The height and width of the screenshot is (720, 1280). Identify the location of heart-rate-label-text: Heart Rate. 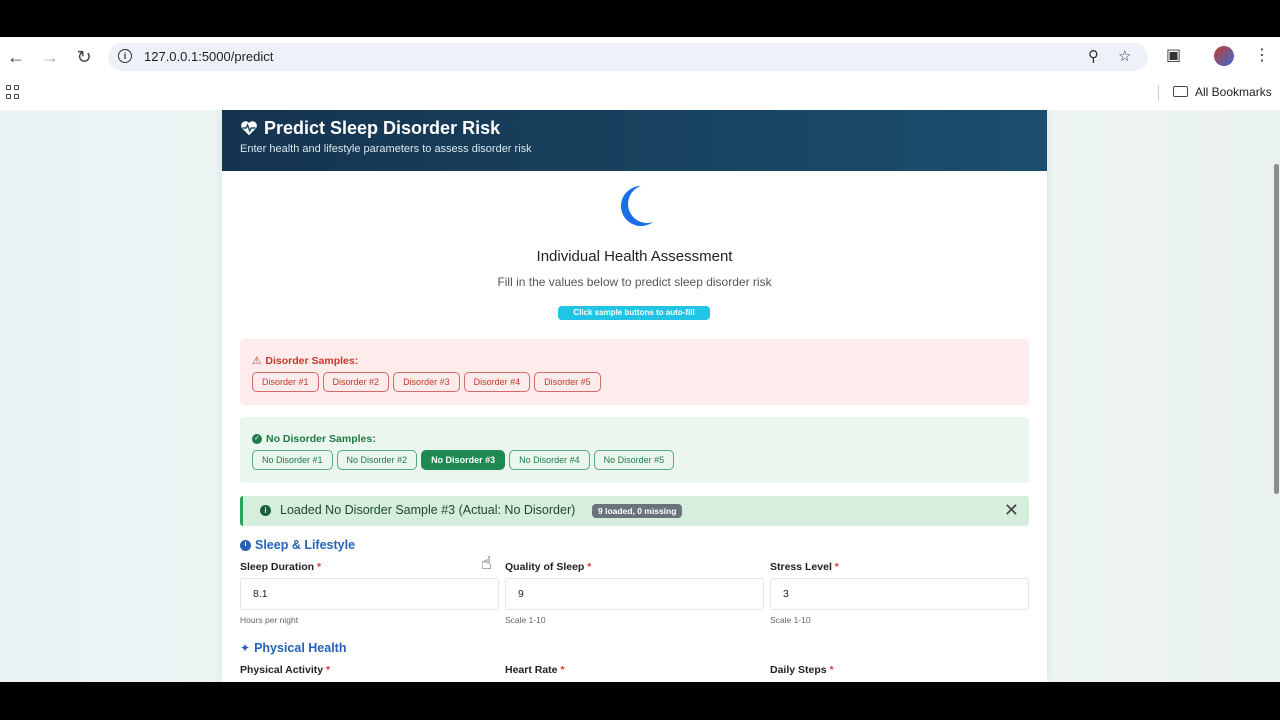
(531, 670).